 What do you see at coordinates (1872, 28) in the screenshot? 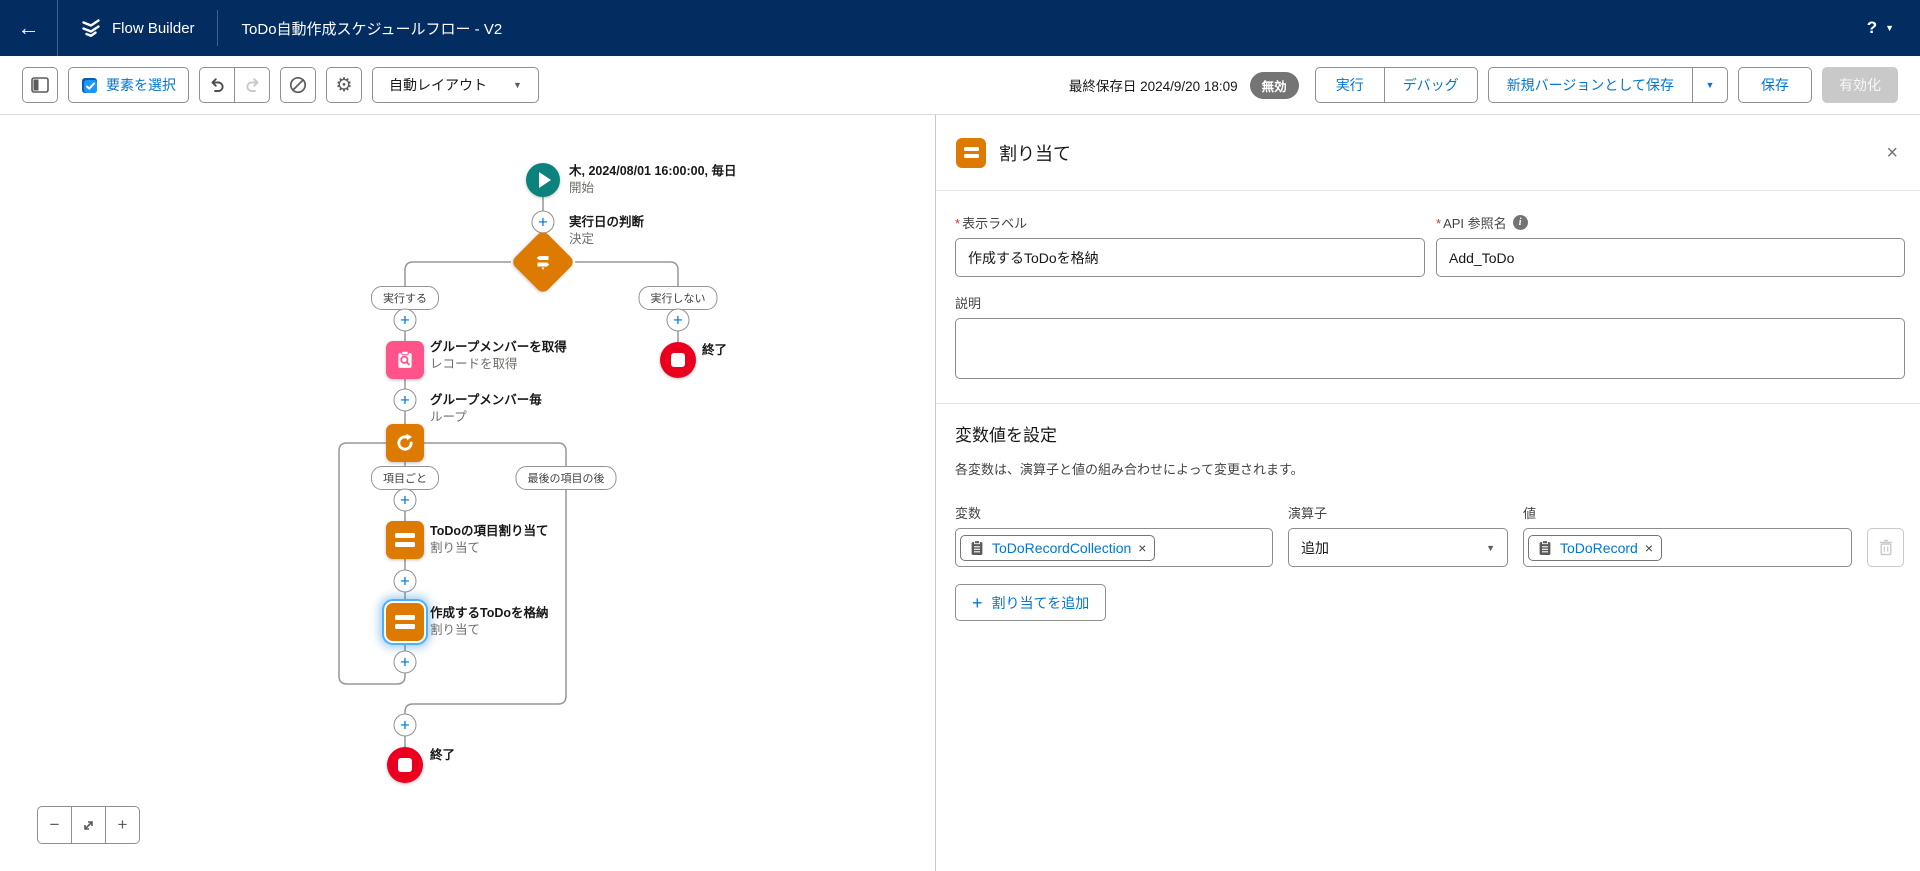
I see `help-menu: ?` at bounding box center [1872, 28].